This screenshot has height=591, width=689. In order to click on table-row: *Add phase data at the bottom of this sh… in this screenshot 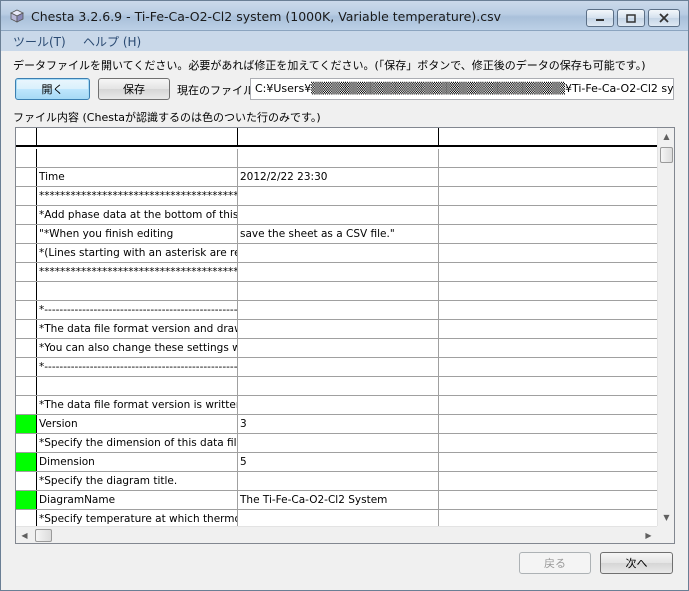, I will do `click(336, 215)`.